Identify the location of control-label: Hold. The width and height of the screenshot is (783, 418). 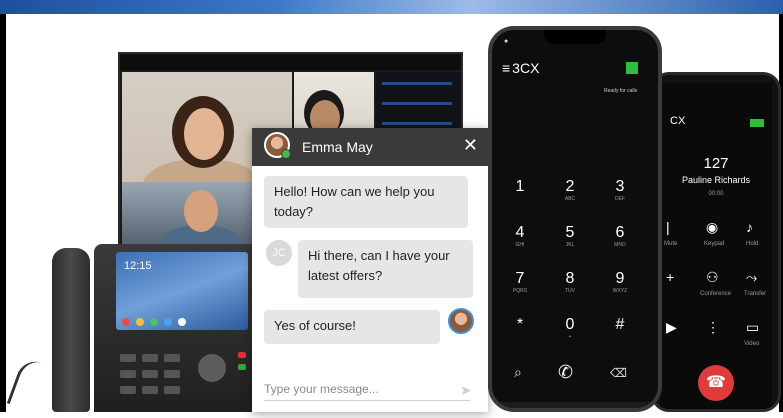
(752, 244).